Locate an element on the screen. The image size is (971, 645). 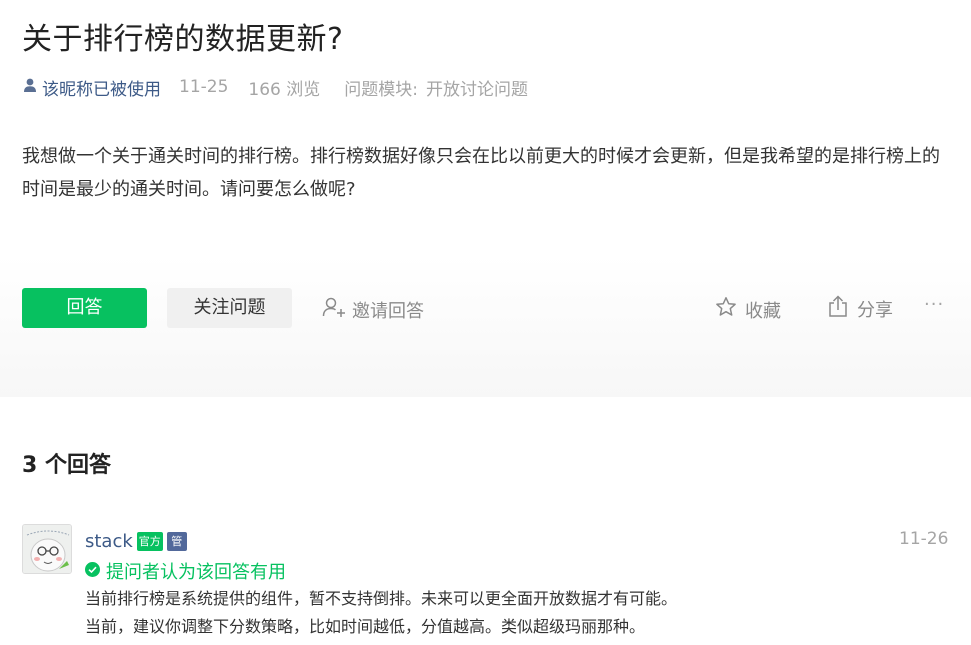
question-title: 关于排行榜的数据更新? is located at coordinates (183, 39).